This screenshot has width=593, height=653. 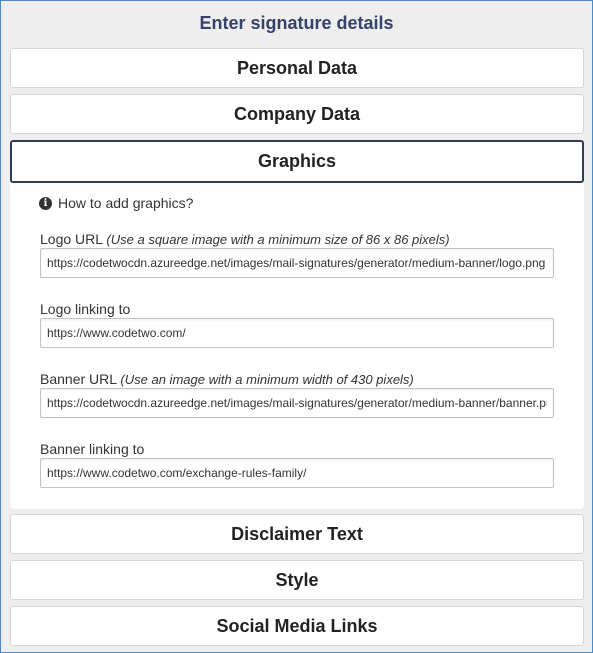 I want to click on how-to-add-graphics-link: i How to add graphics?, so click(x=116, y=203).